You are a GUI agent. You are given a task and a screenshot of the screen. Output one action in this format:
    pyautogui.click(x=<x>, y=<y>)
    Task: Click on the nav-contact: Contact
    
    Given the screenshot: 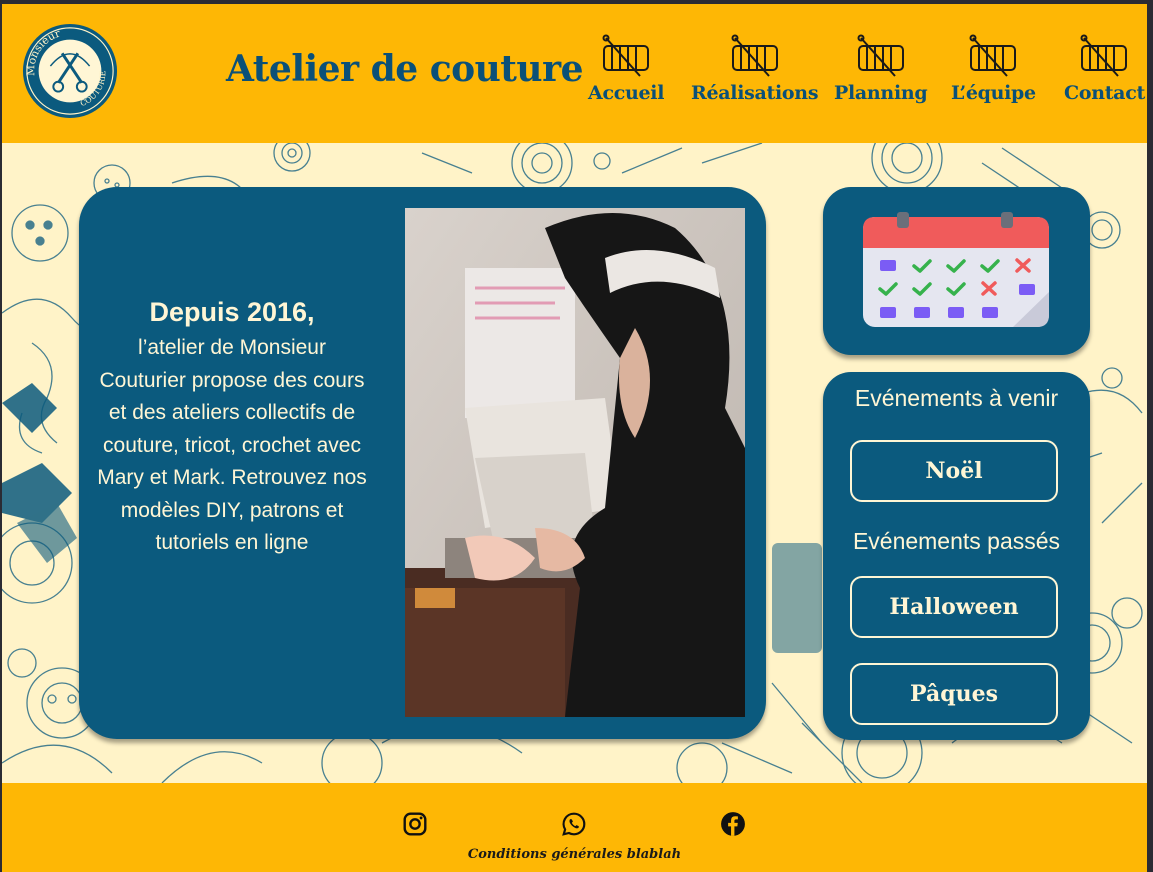 What is the action you would take?
    pyautogui.click(x=1104, y=69)
    